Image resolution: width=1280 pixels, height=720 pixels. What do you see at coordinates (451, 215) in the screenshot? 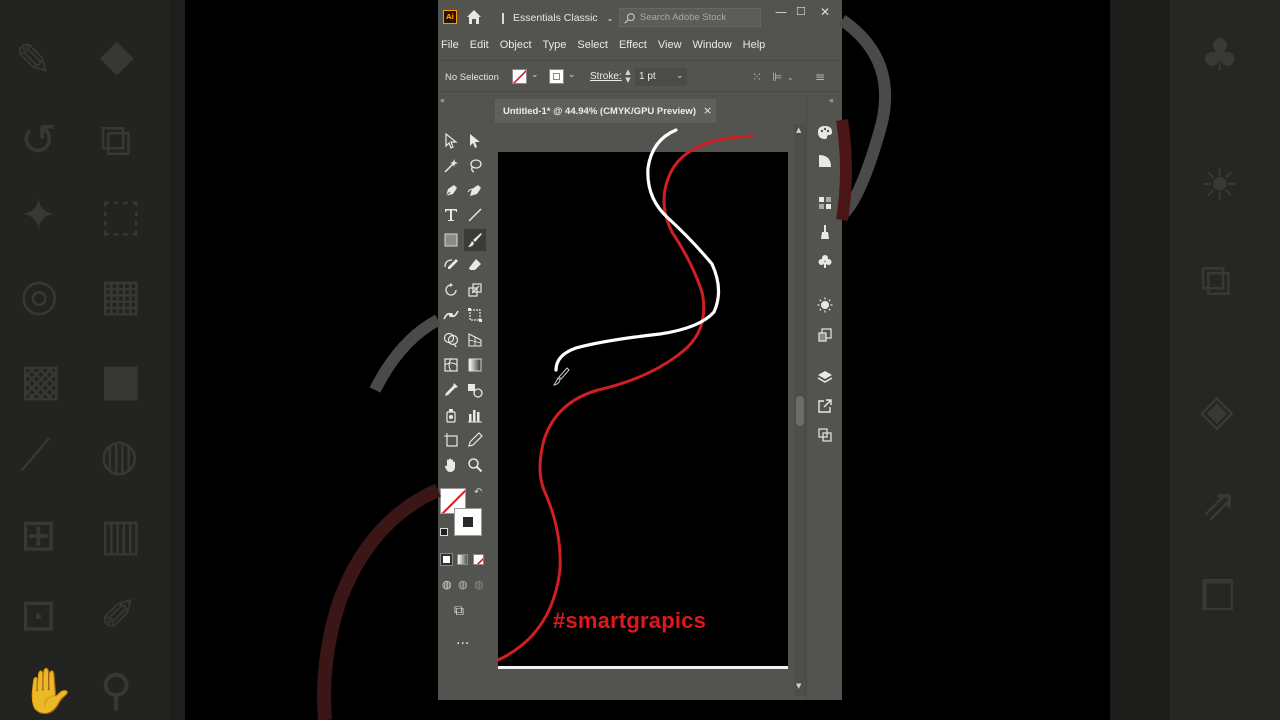
I see `type-tool-icon` at bounding box center [451, 215].